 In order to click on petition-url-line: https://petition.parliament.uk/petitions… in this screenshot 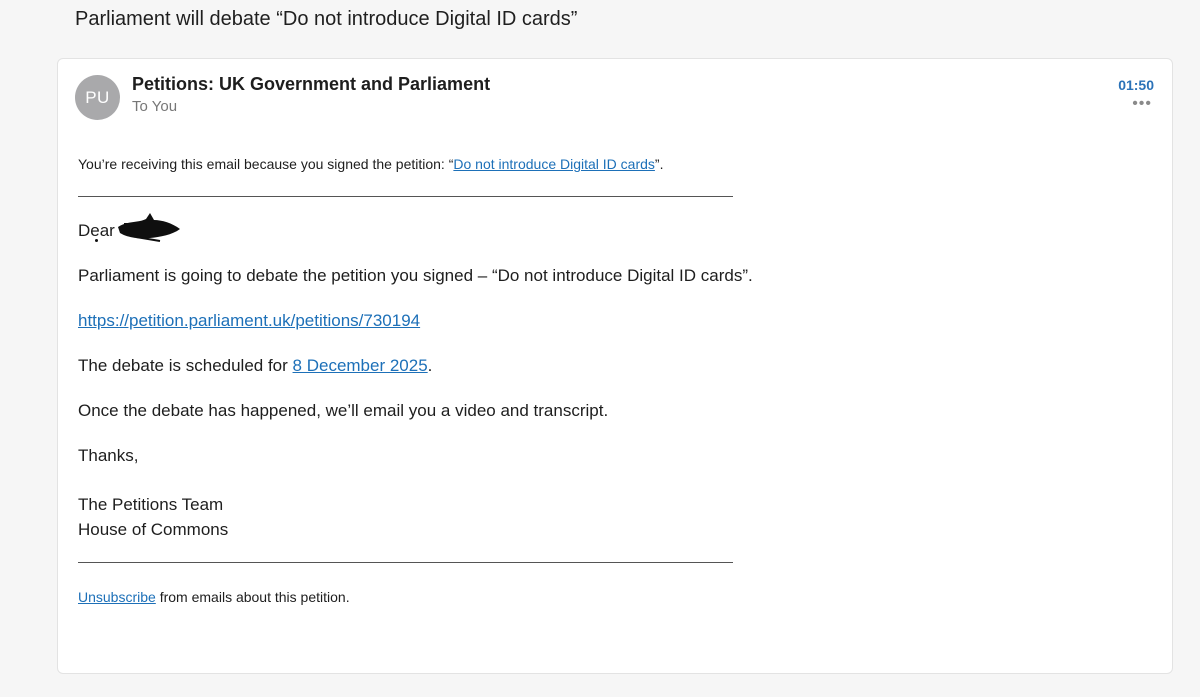, I will do `click(249, 321)`.